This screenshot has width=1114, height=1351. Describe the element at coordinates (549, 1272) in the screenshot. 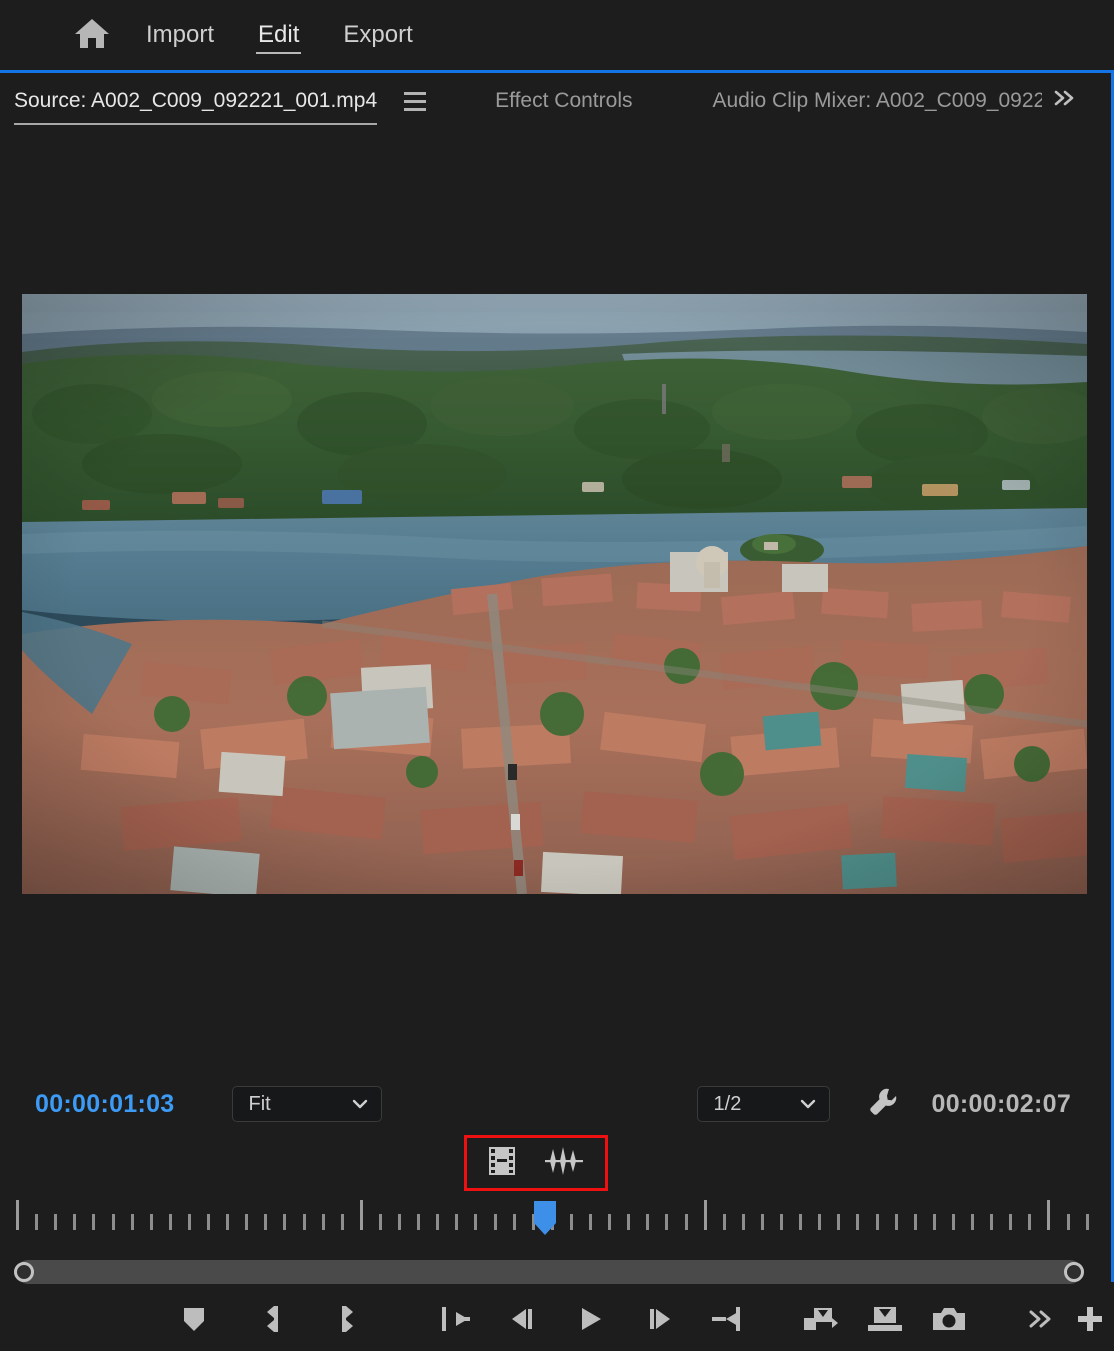

I see `timeline-zoom-scrollbar` at that location.